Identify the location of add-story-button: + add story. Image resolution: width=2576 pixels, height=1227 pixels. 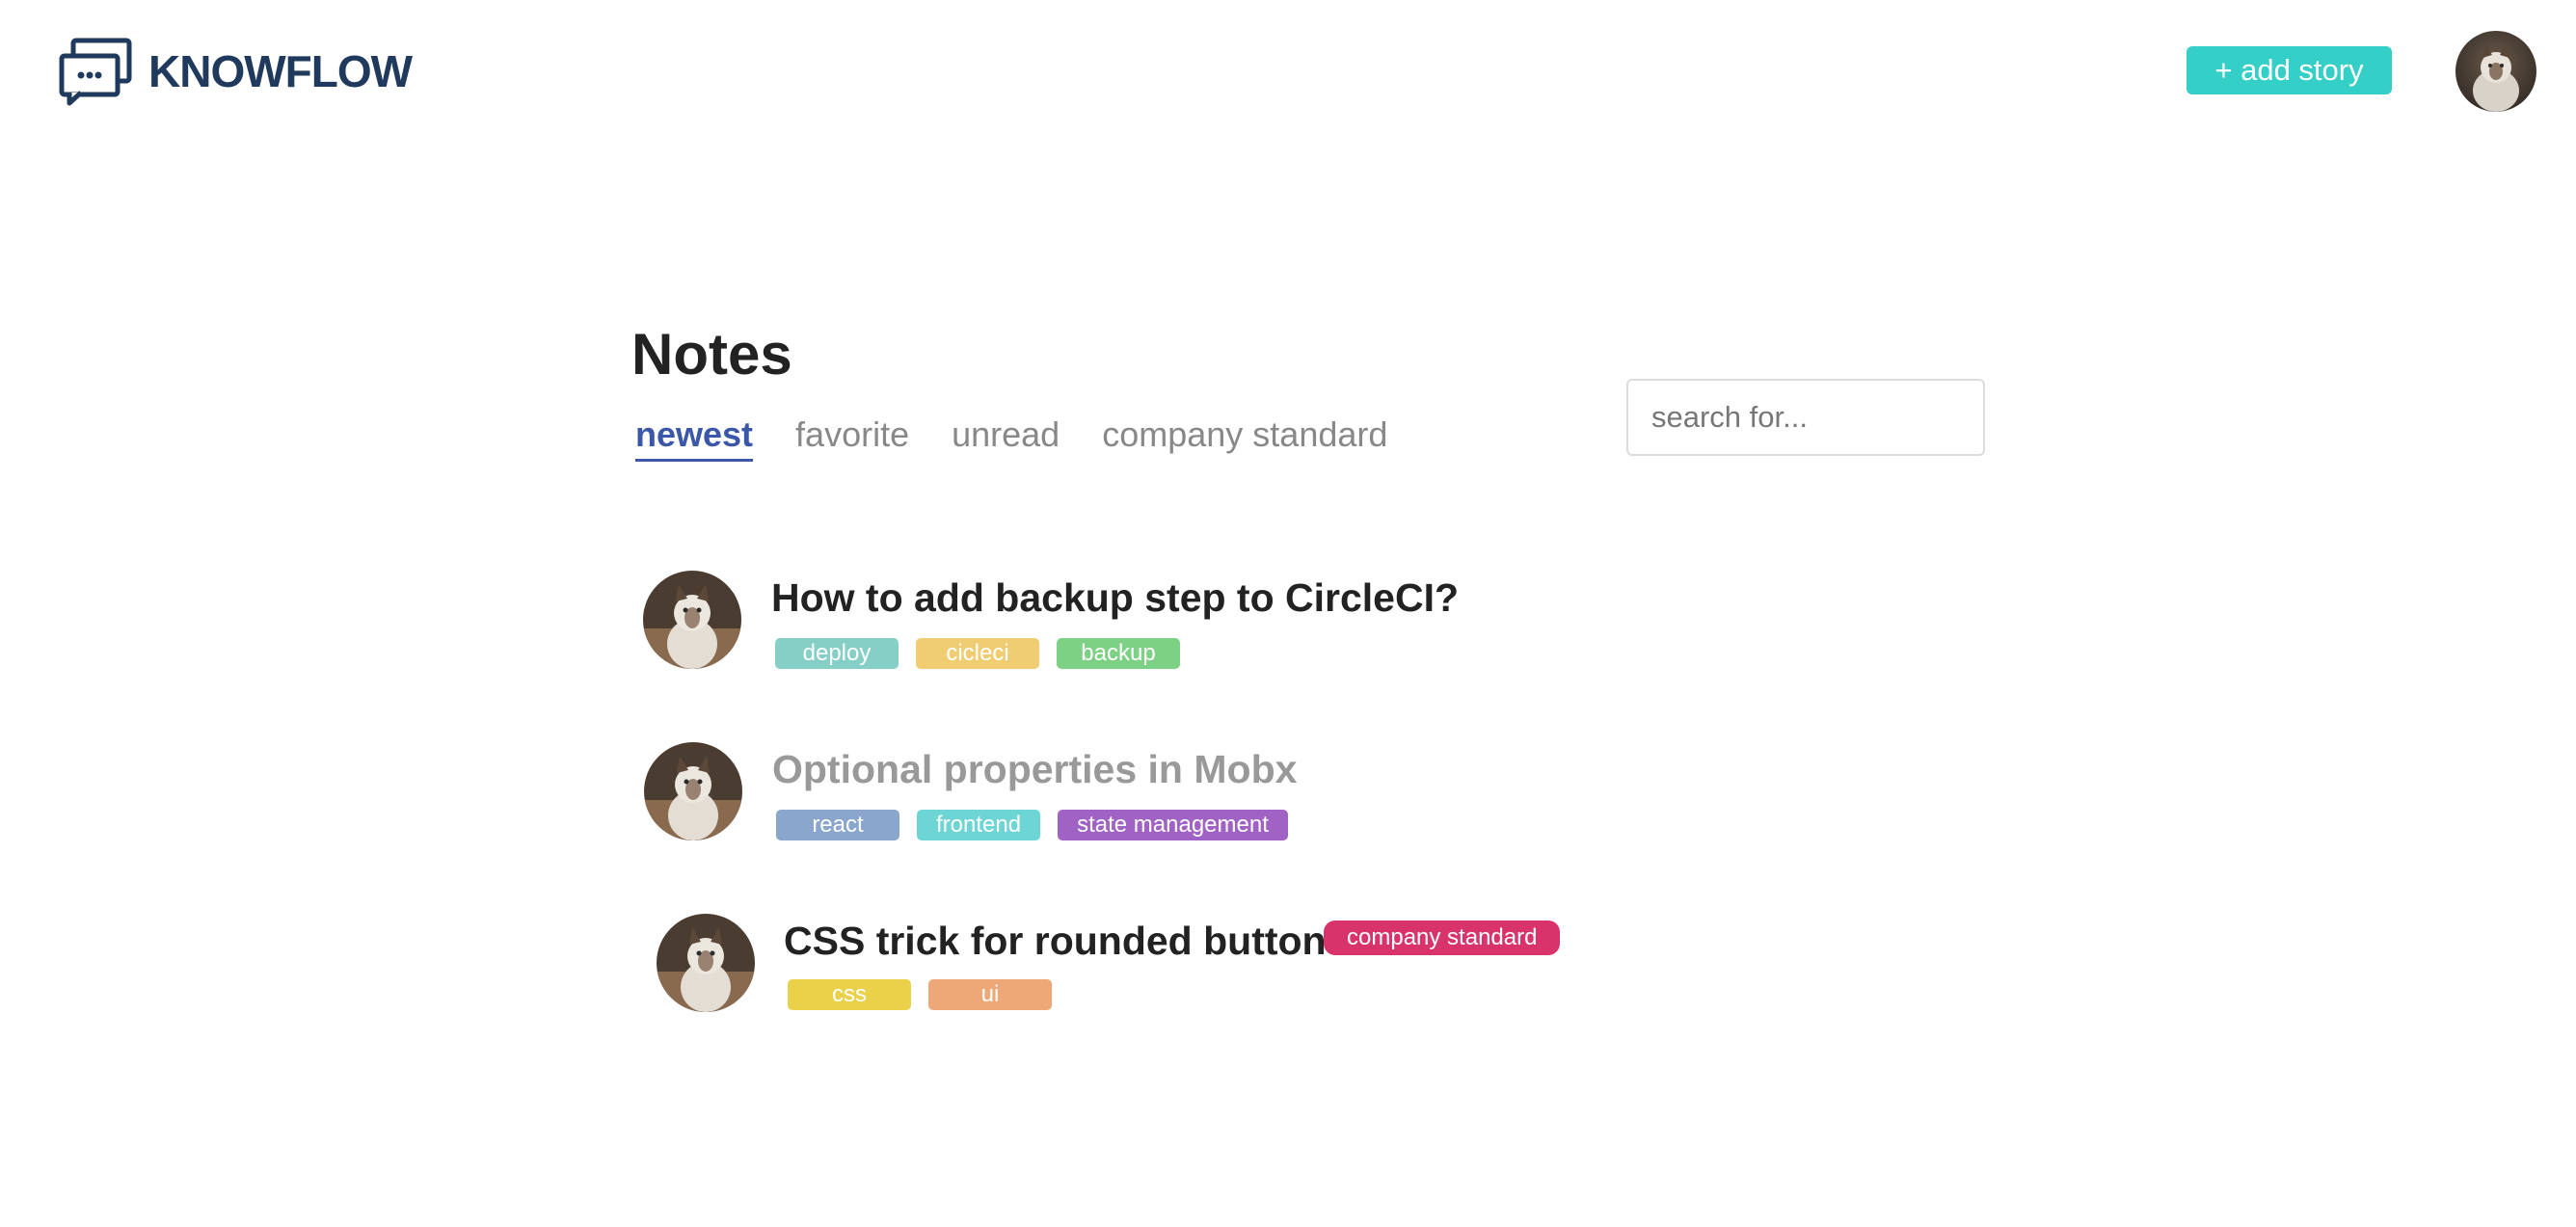
(2290, 70).